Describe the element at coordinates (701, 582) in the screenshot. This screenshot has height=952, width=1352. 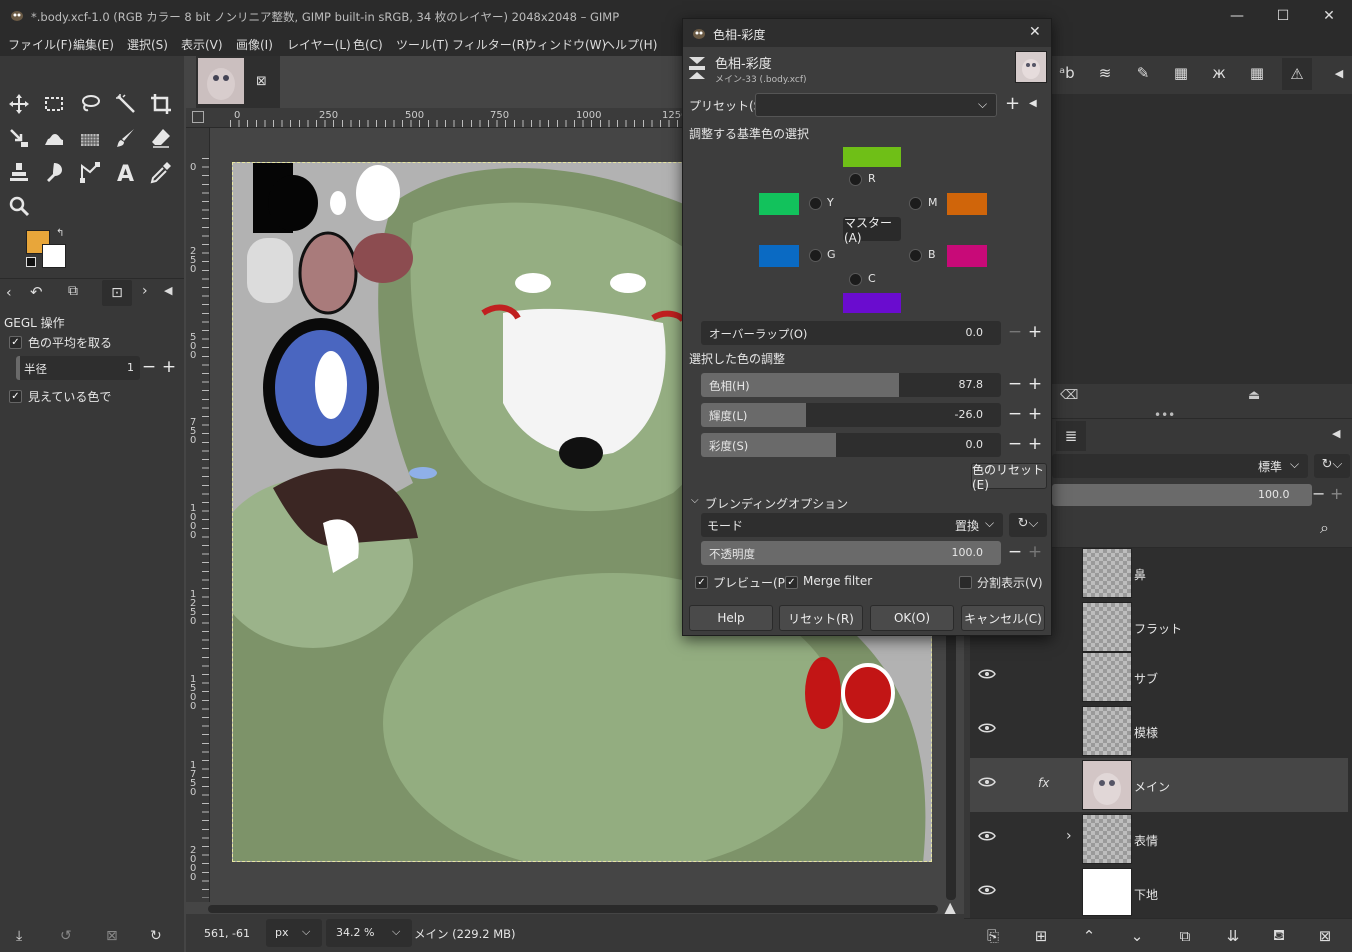
I see `preview-checkbox: ✓` at that location.